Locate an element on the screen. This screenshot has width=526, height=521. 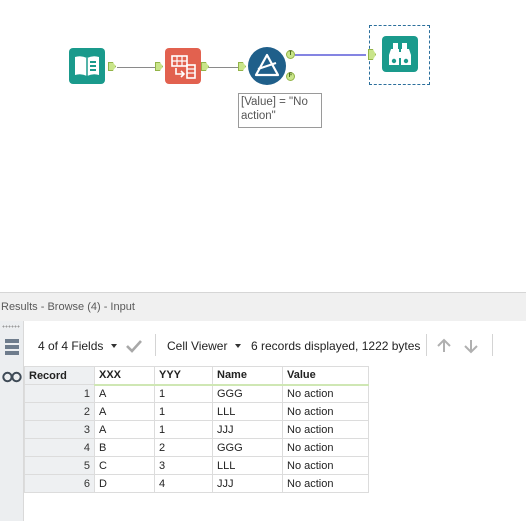
connection-input-to-transpose is located at coordinates (137, 67).